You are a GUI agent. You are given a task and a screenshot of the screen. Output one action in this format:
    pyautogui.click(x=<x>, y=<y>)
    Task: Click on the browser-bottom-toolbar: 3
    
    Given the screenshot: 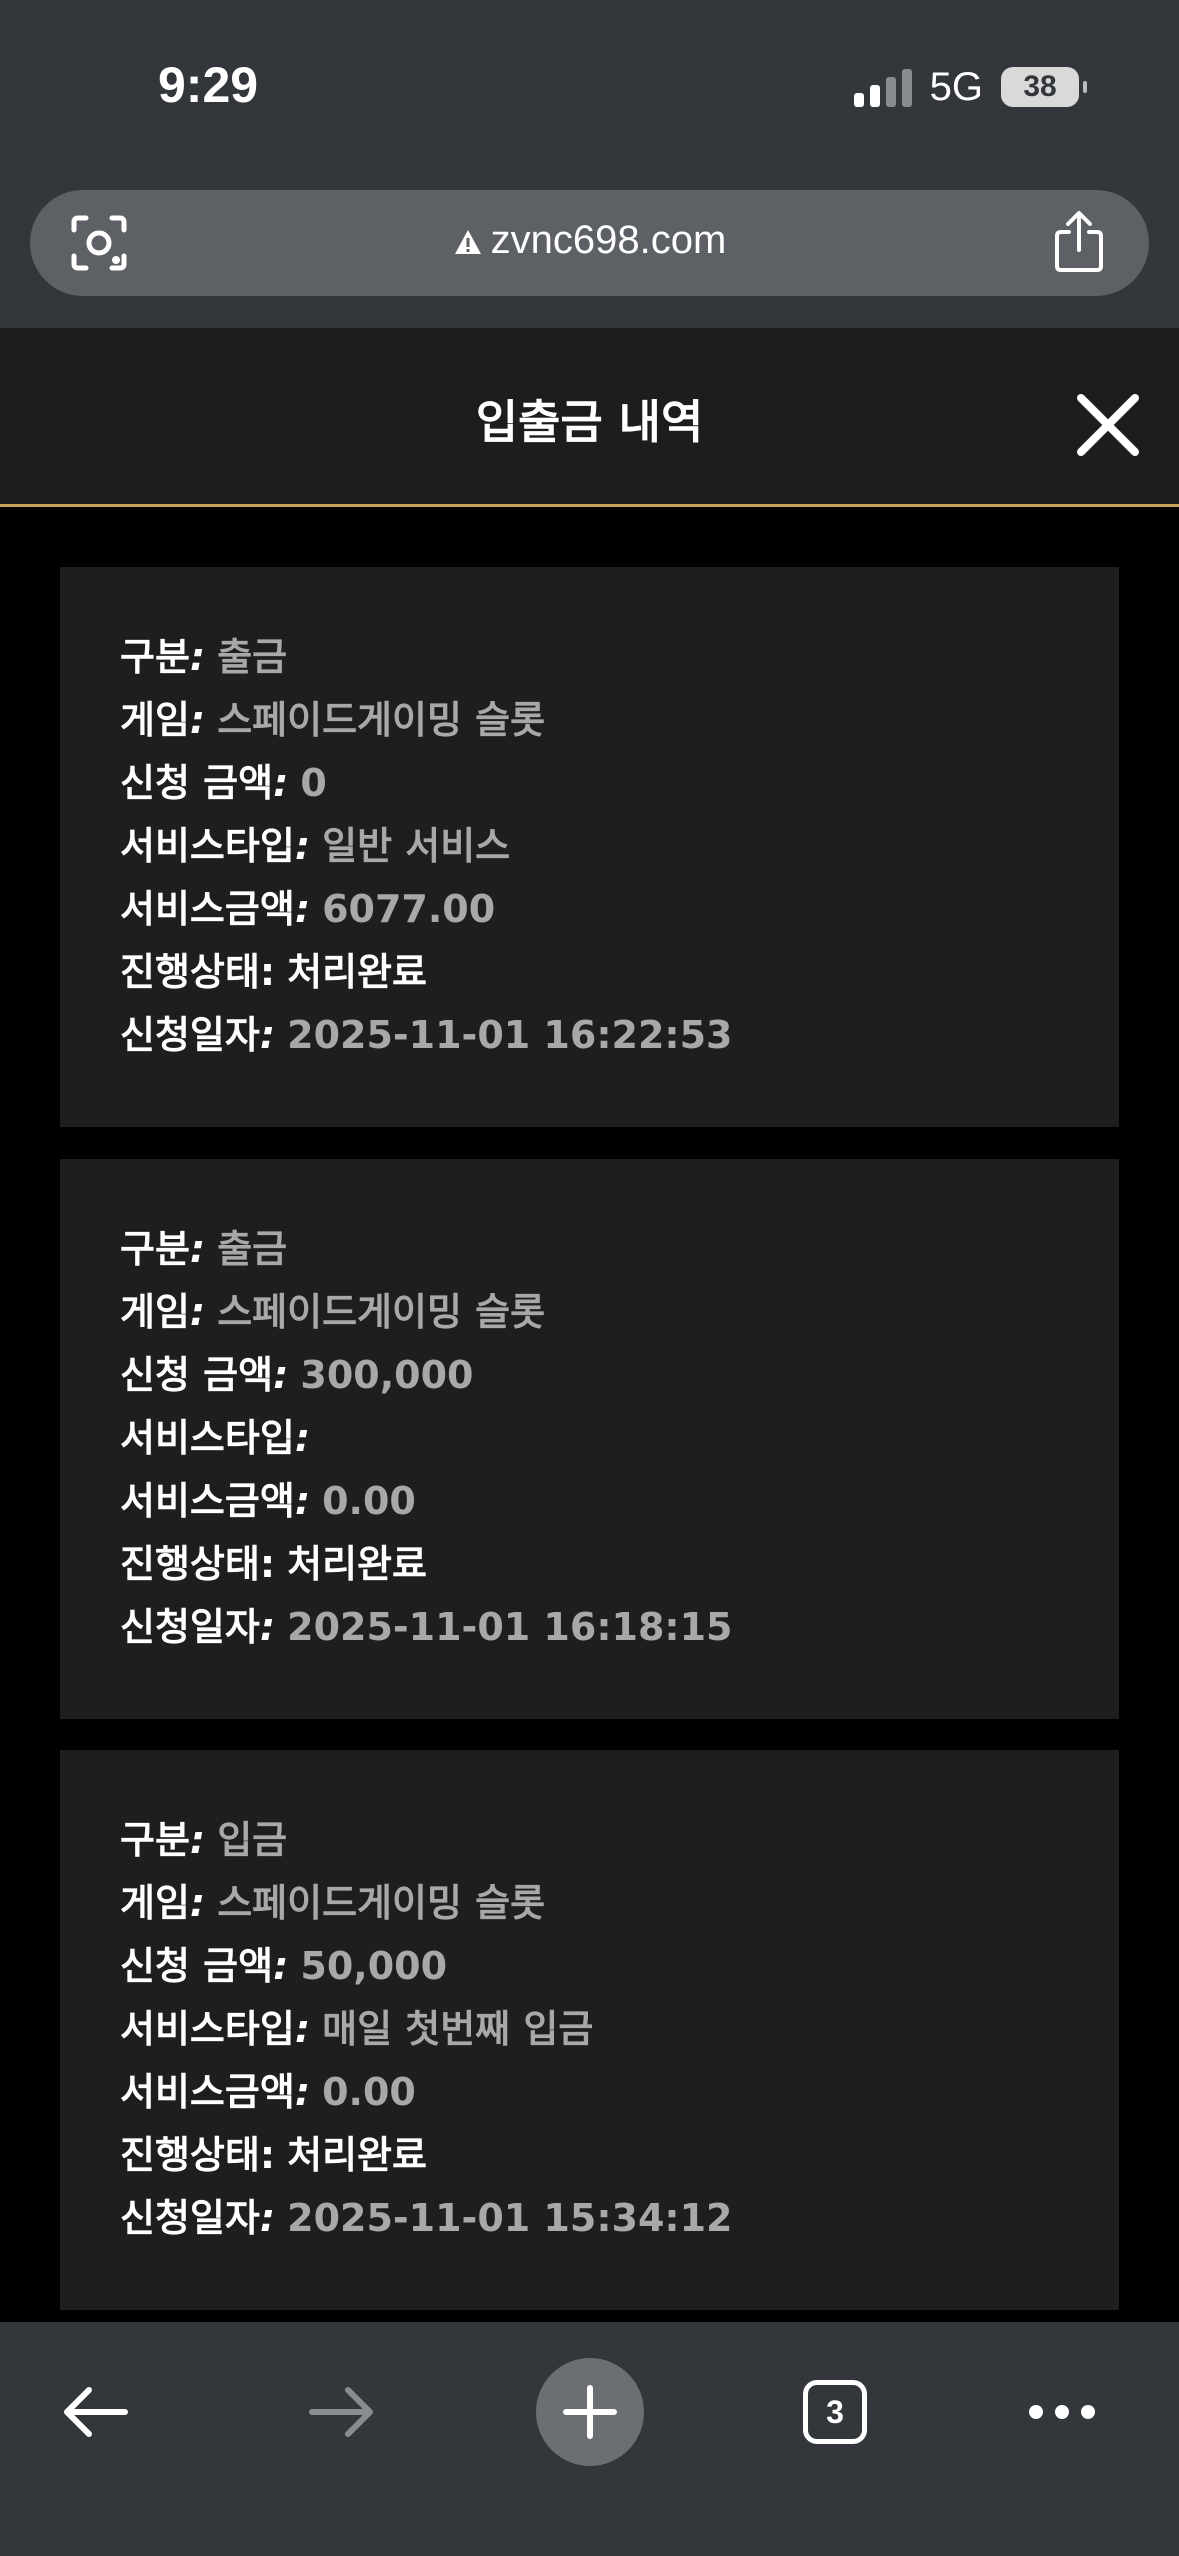 What is the action you would take?
    pyautogui.click(x=589, y=2439)
    